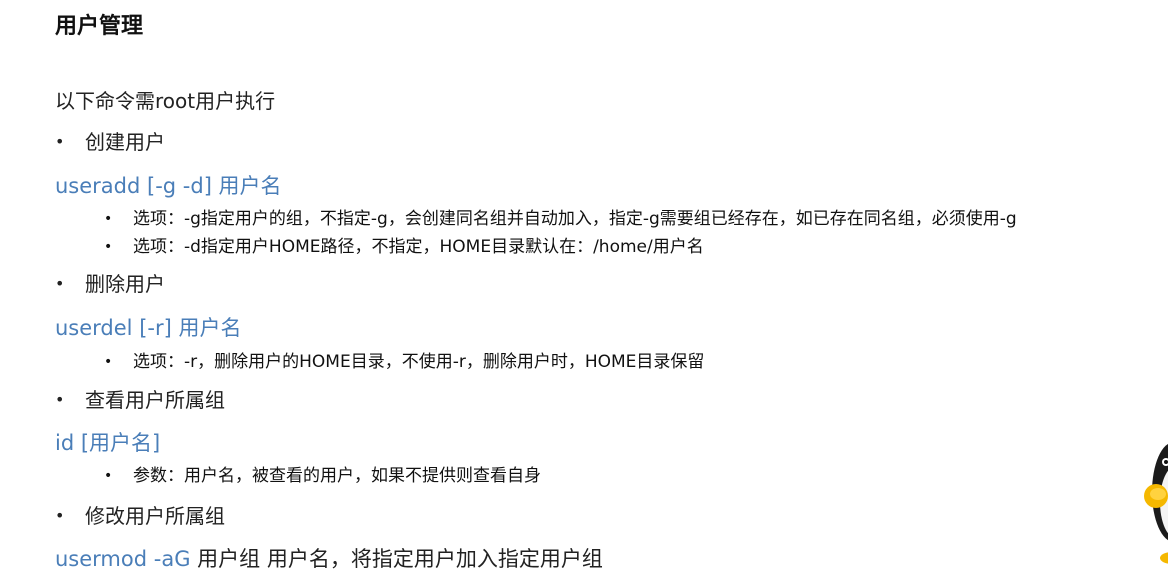 This screenshot has width=1168, height=580. What do you see at coordinates (1156, 503) in the screenshot?
I see `penguin-icon` at bounding box center [1156, 503].